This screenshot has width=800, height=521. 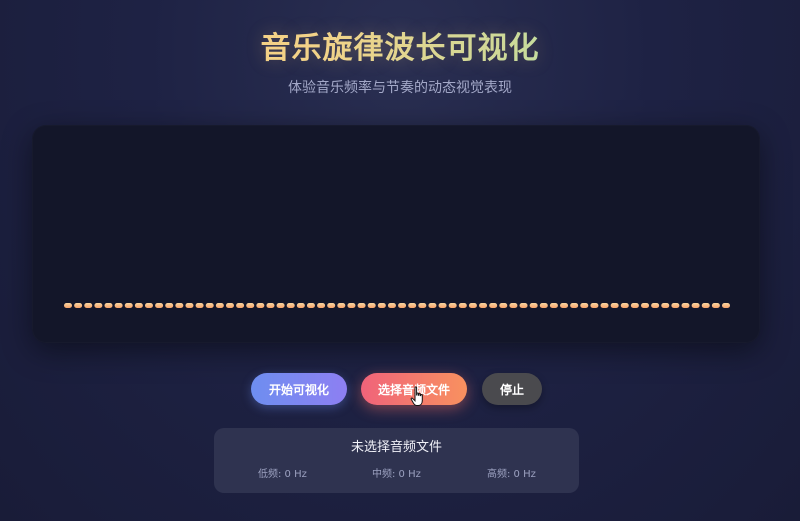 I want to click on page-title: 音乐旋律波长可视化, so click(x=400, y=49).